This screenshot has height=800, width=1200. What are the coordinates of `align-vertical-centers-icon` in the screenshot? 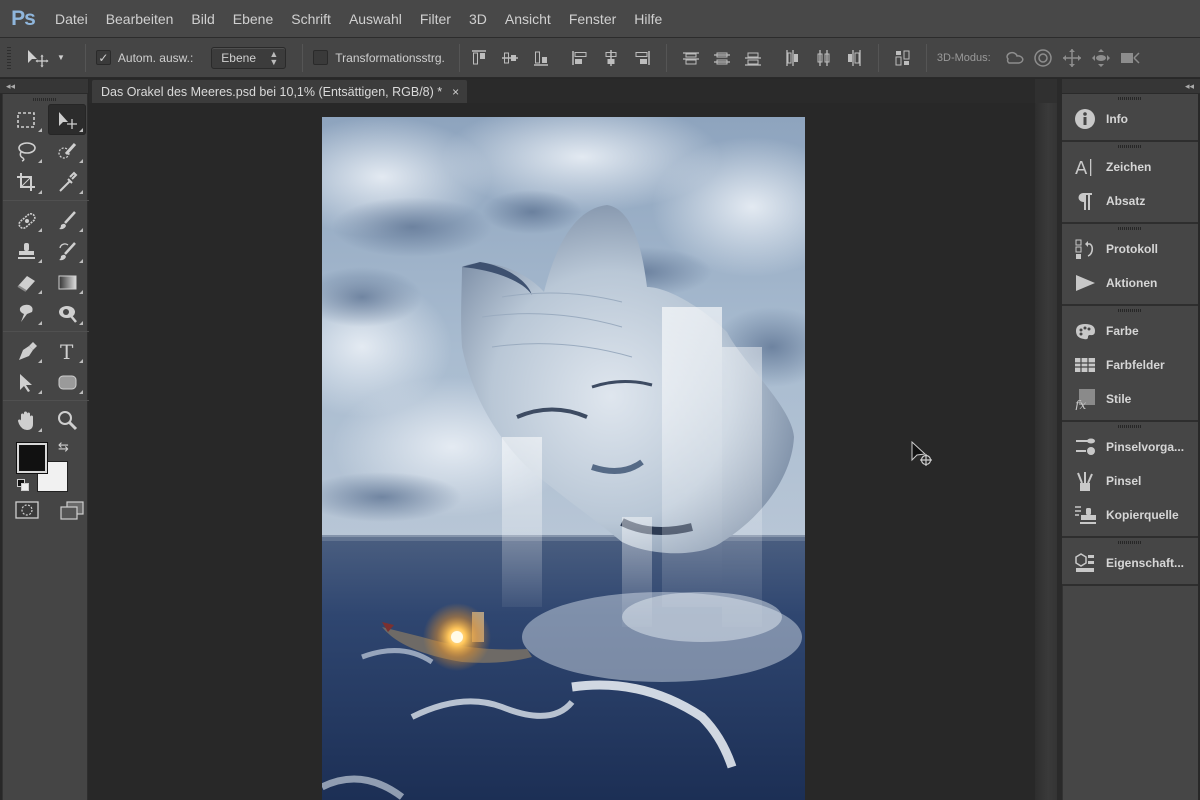 It's located at (510, 58).